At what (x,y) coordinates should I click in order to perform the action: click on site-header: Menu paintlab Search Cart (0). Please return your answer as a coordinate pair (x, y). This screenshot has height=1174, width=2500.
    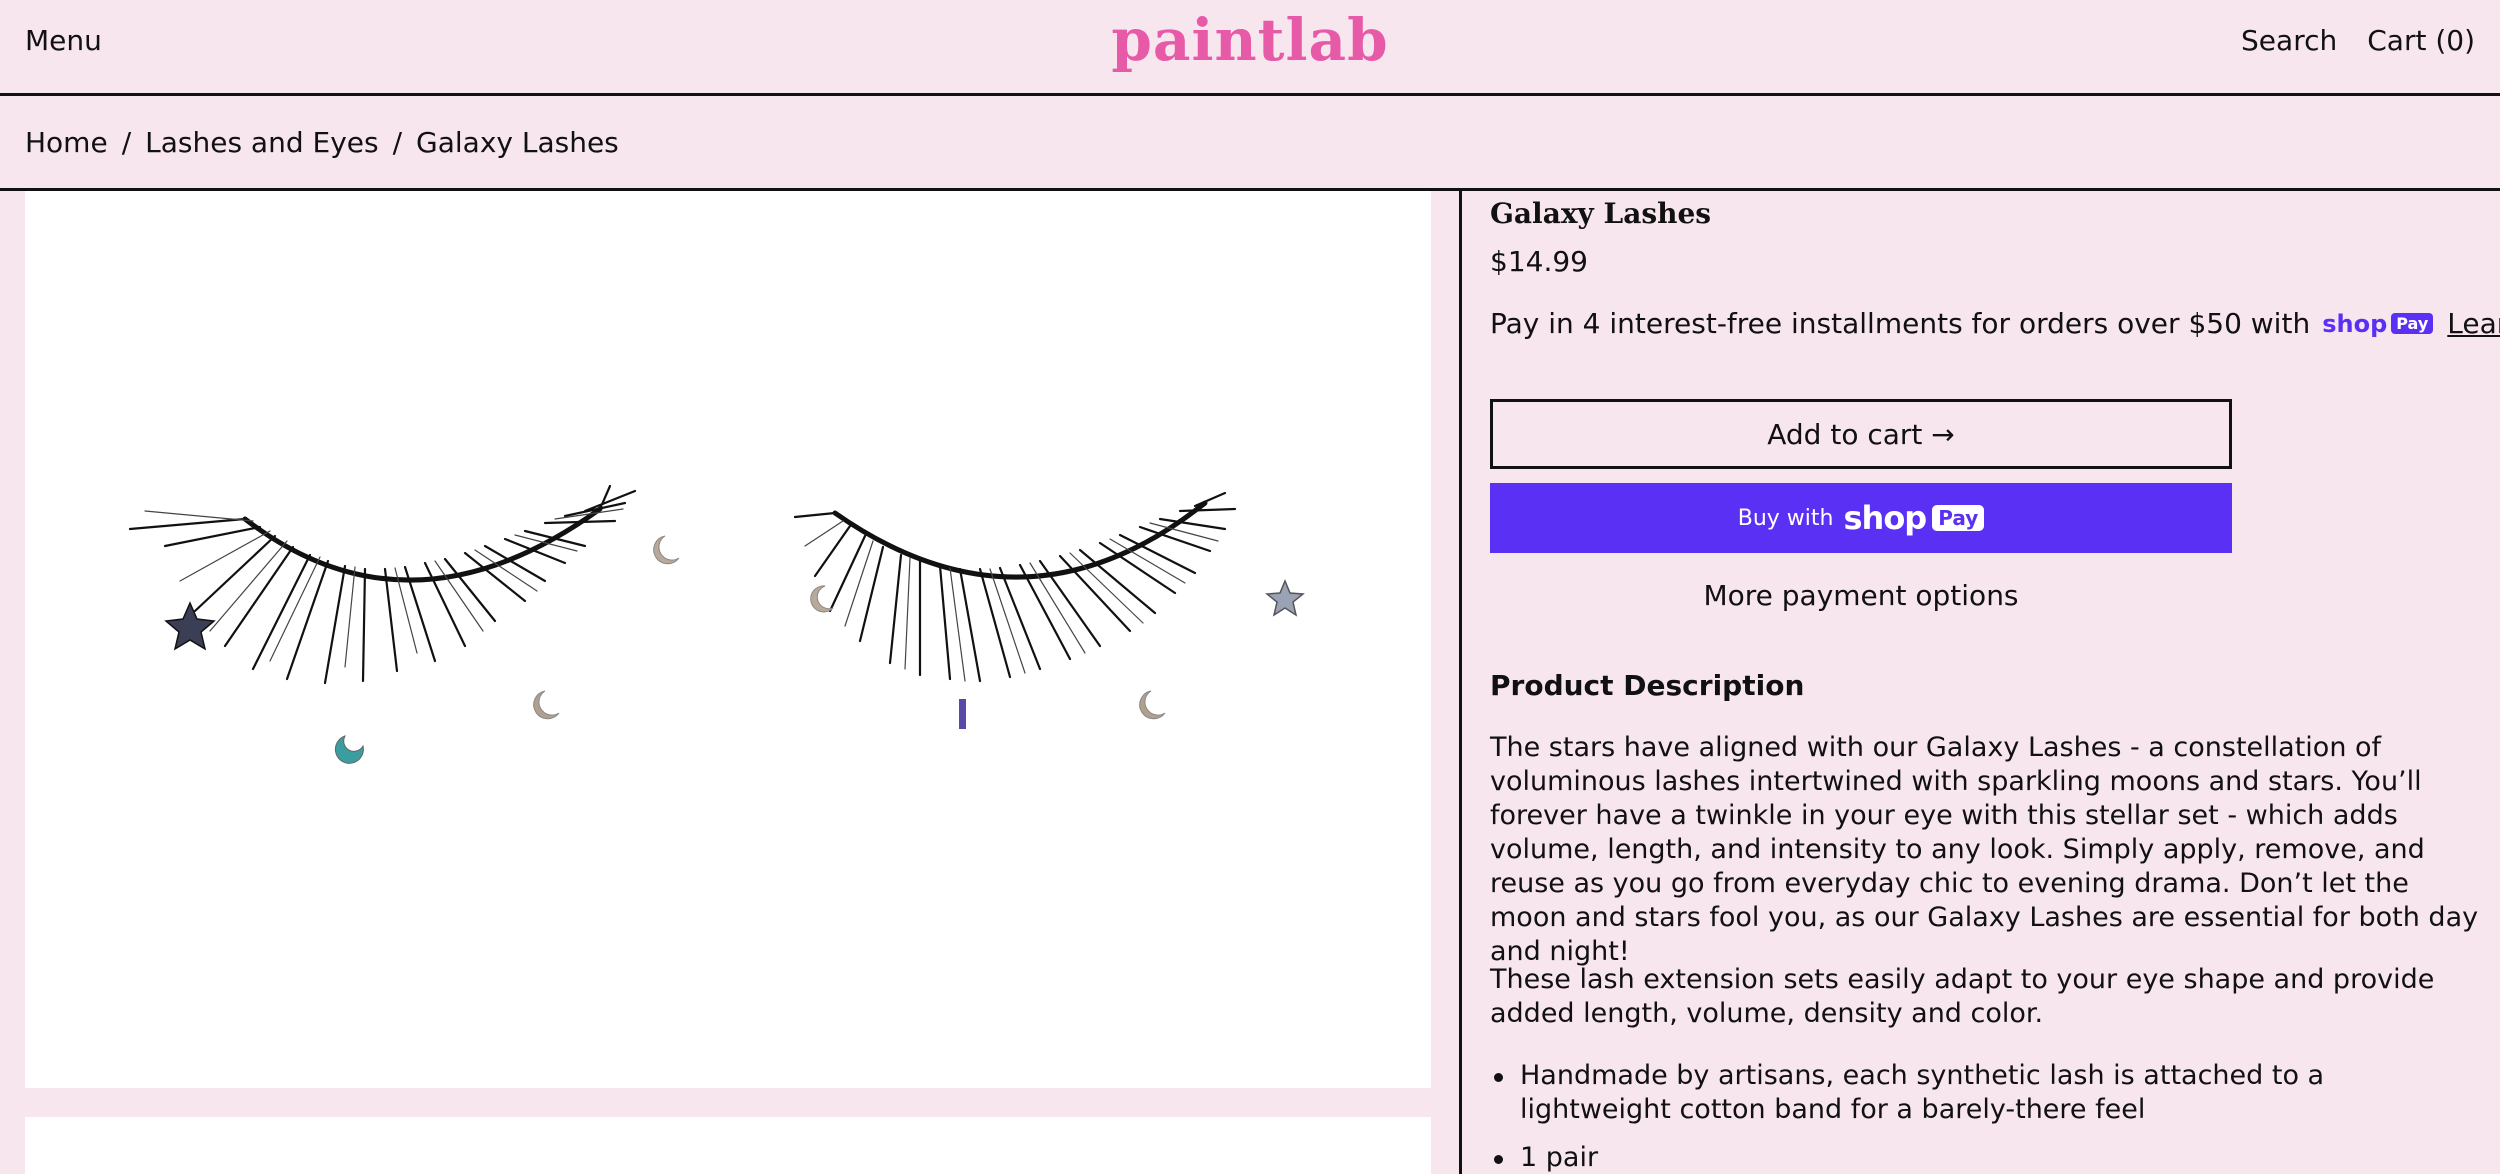
    Looking at the image, I should click on (1250, 48).